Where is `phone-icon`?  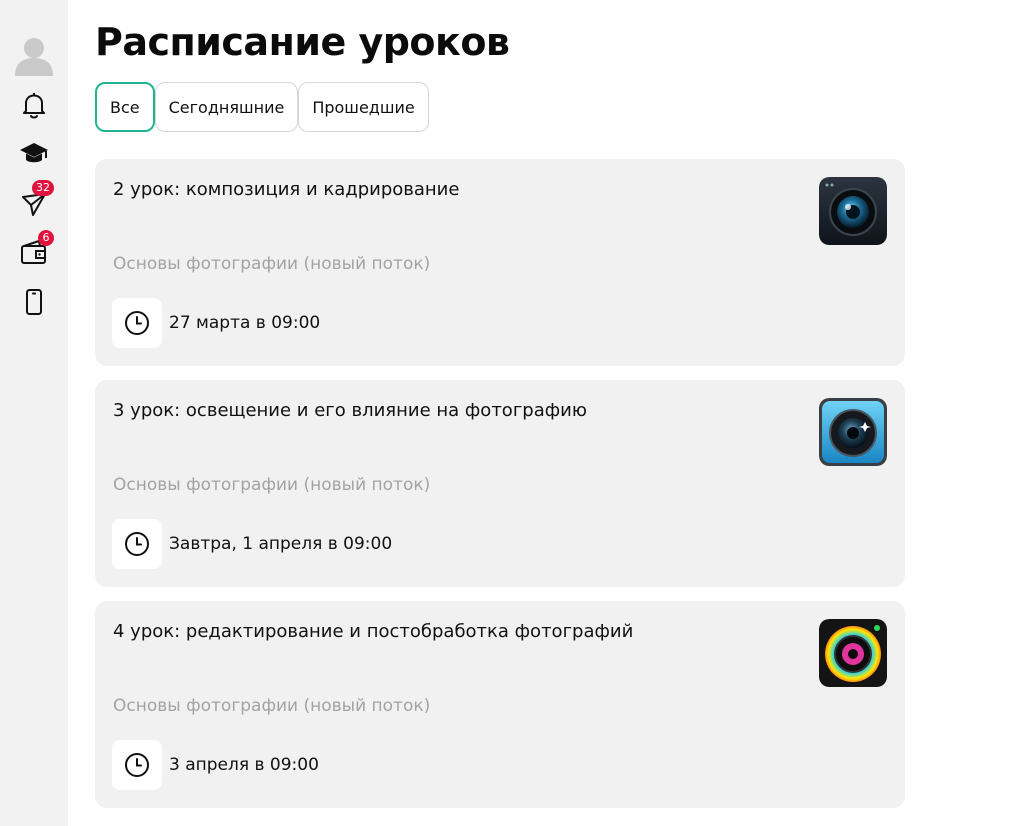
phone-icon is located at coordinates (34, 302).